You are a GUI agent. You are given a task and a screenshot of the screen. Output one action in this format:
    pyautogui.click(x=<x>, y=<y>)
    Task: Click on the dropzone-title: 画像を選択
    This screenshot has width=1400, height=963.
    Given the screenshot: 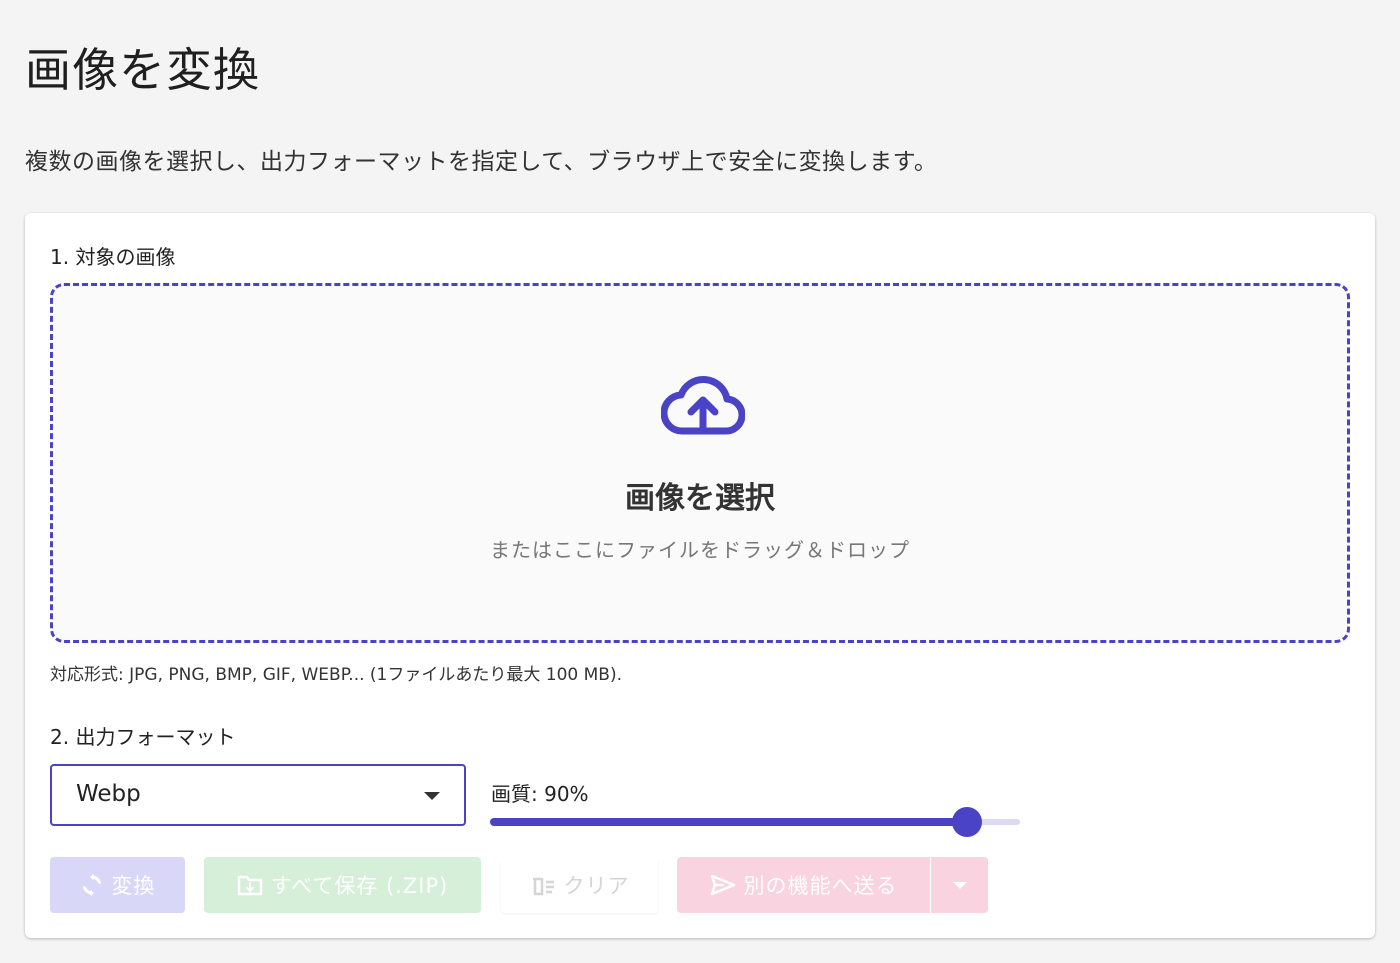 What is the action you would take?
    pyautogui.click(x=700, y=498)
    